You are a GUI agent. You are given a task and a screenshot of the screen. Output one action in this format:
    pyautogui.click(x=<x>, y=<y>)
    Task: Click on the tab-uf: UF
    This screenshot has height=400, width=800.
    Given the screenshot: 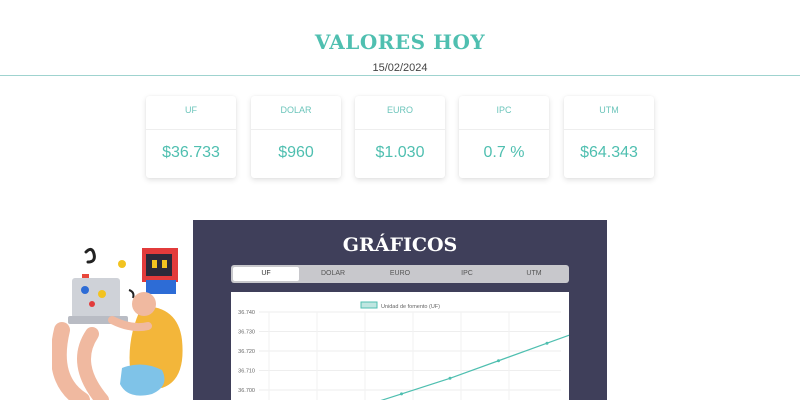 What is the action you would take?
    pyautogui.click(x=266, y=274)
    